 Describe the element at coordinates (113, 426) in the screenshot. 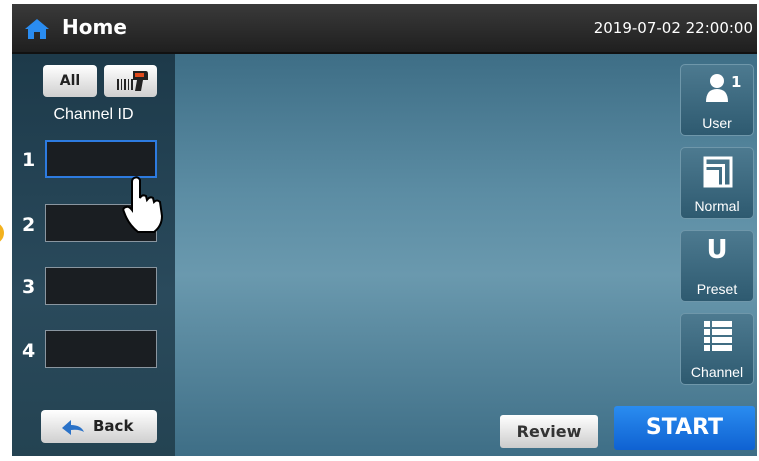

I see `back-label: Back` at that location.